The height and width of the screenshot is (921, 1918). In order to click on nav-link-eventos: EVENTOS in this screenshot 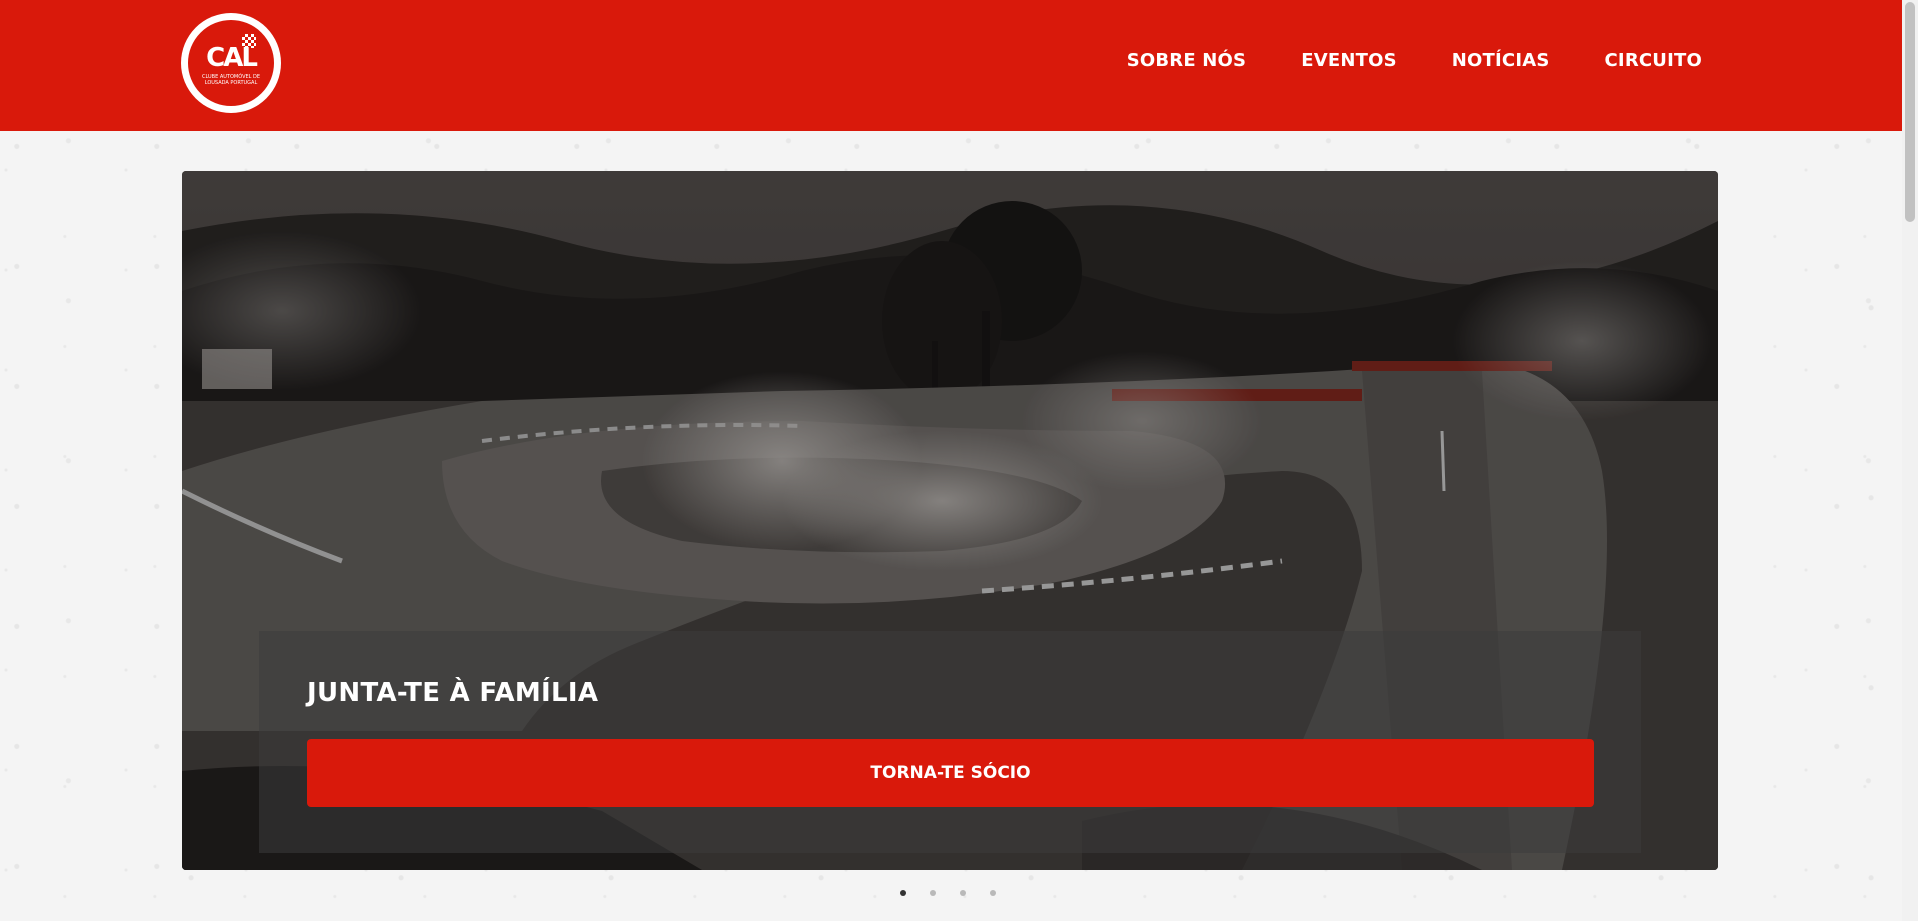, I will do `click(1349, 60)`.